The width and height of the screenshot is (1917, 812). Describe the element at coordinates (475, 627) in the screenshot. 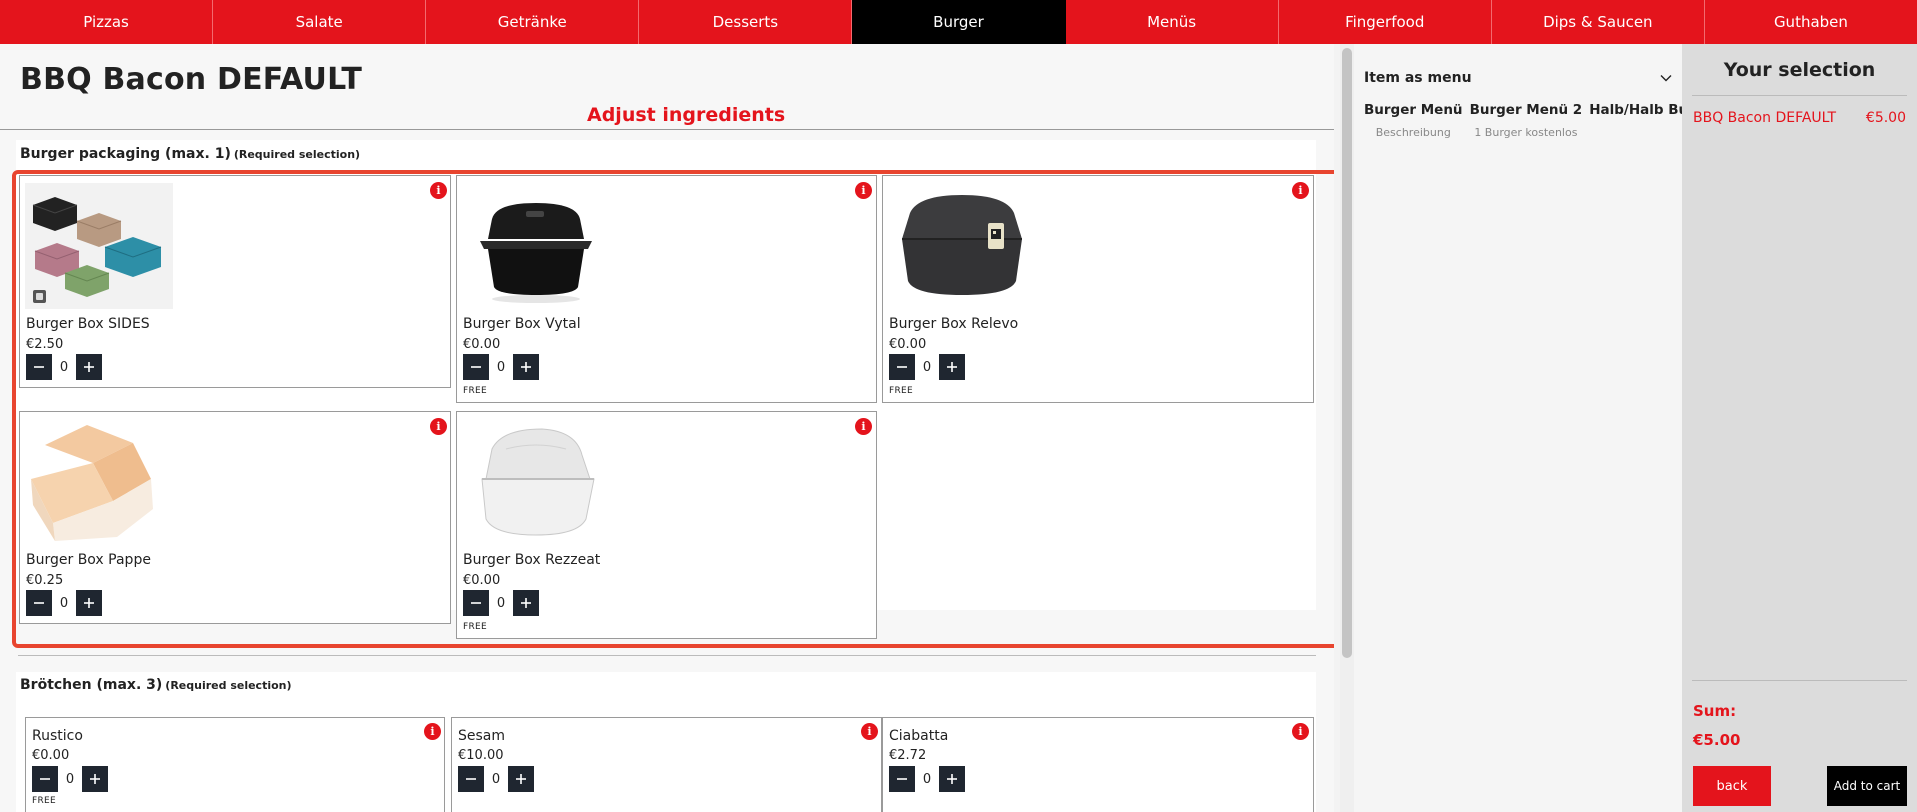

I see `free-badge: FREE` at that location.